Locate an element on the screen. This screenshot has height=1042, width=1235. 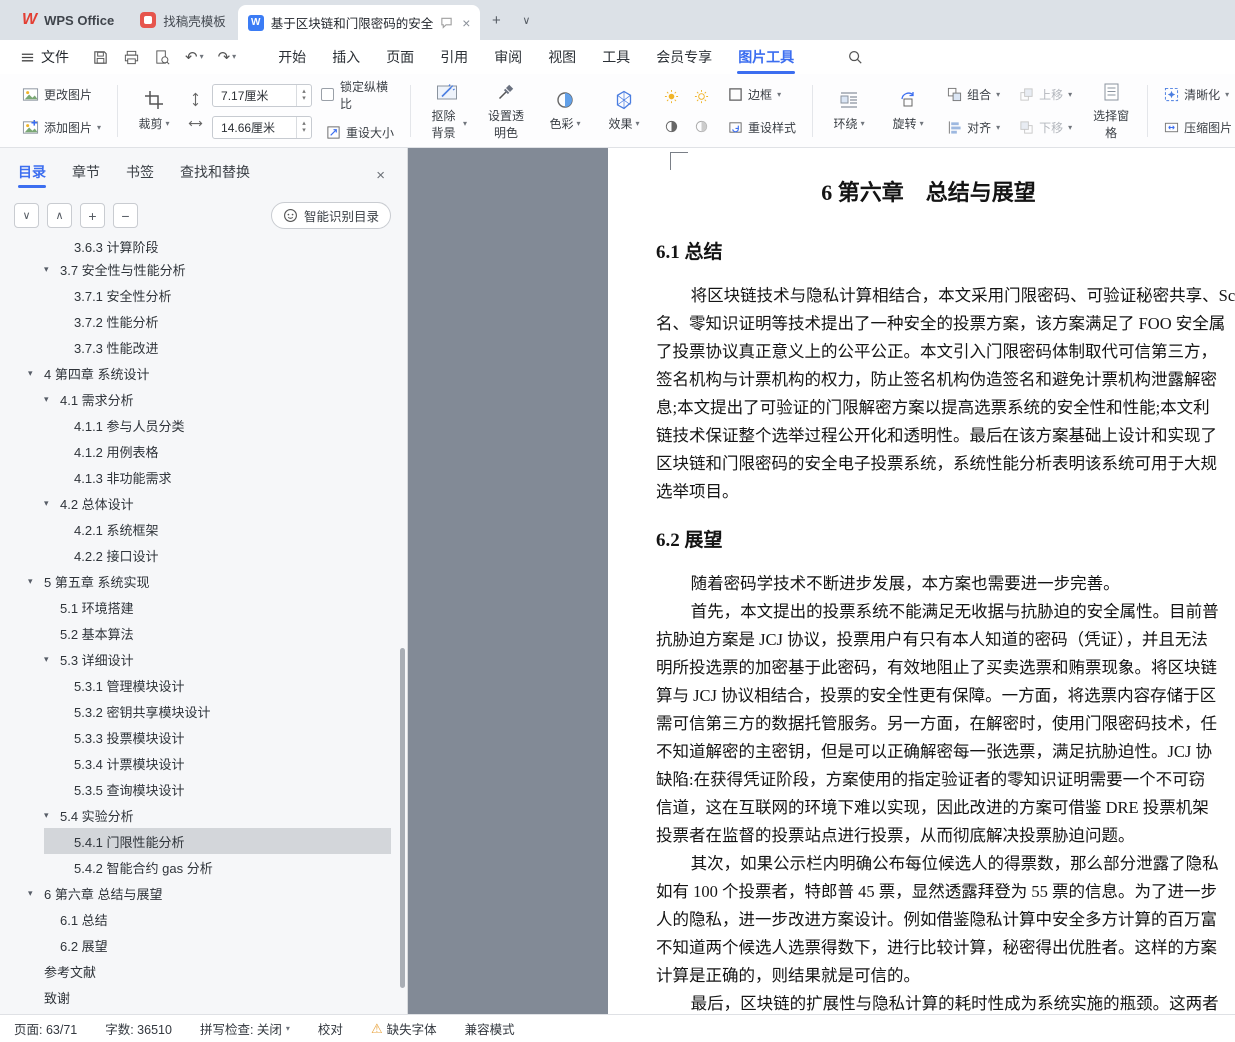
width-stepper: ▴ ▾ is located at coordinates (303, 127).